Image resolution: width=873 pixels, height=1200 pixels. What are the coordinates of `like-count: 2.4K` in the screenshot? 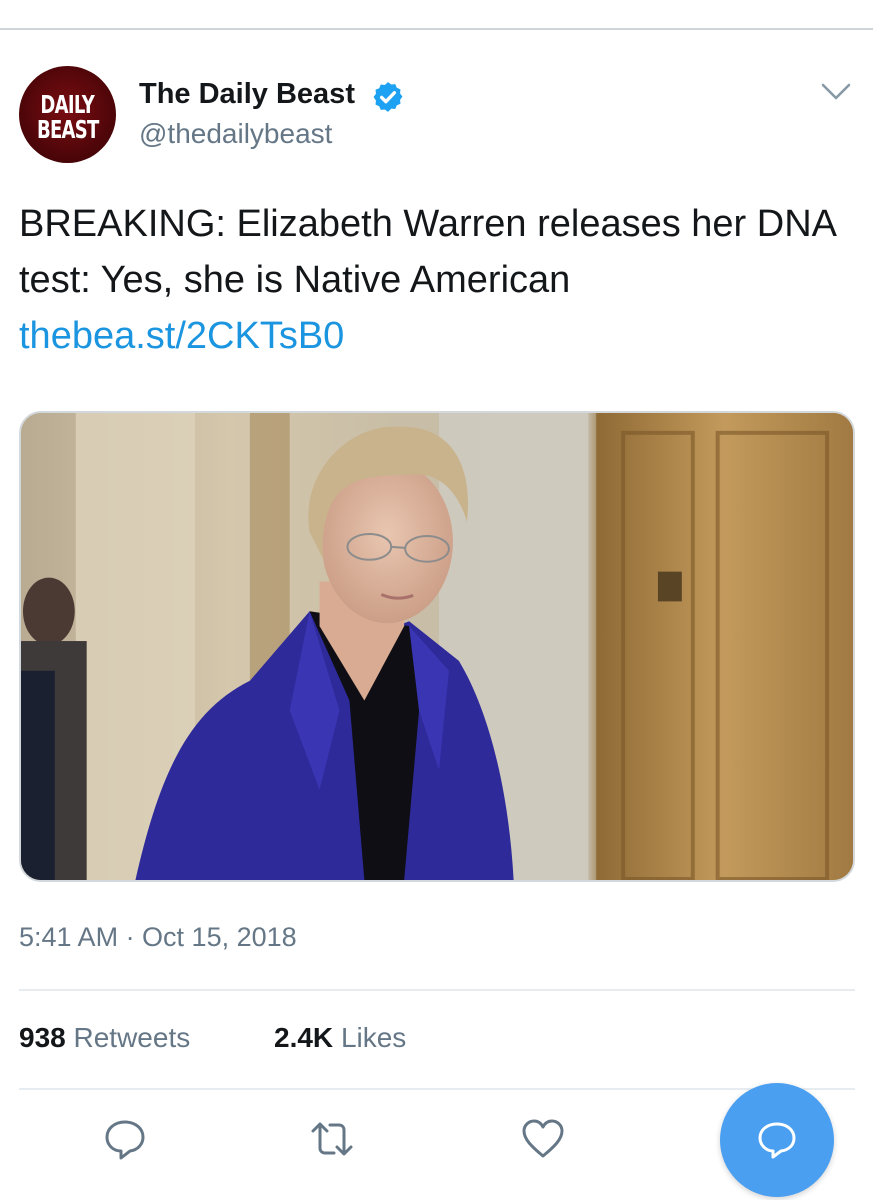 It's located at (304, 1037).